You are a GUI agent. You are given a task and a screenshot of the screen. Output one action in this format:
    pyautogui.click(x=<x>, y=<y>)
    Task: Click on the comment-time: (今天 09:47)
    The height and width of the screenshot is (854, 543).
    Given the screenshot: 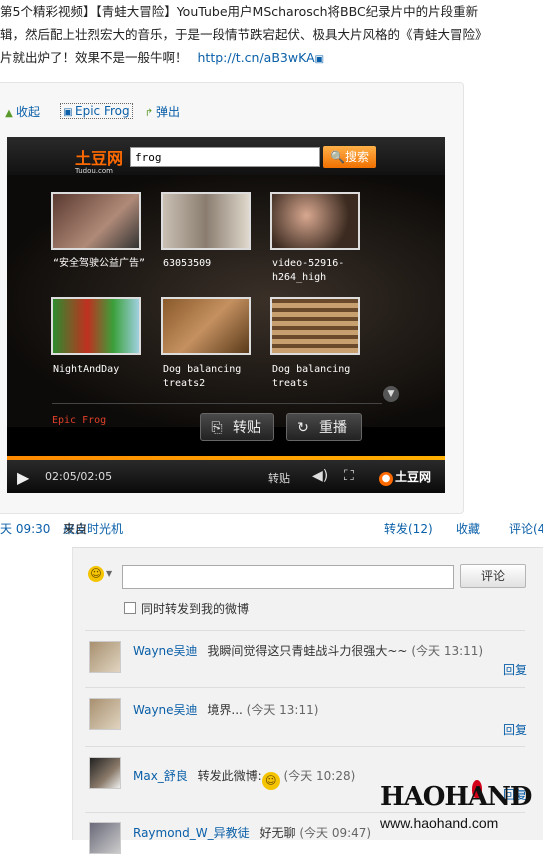 What is the action you would take?
    pyautogui.click(x=335, y=833)
    